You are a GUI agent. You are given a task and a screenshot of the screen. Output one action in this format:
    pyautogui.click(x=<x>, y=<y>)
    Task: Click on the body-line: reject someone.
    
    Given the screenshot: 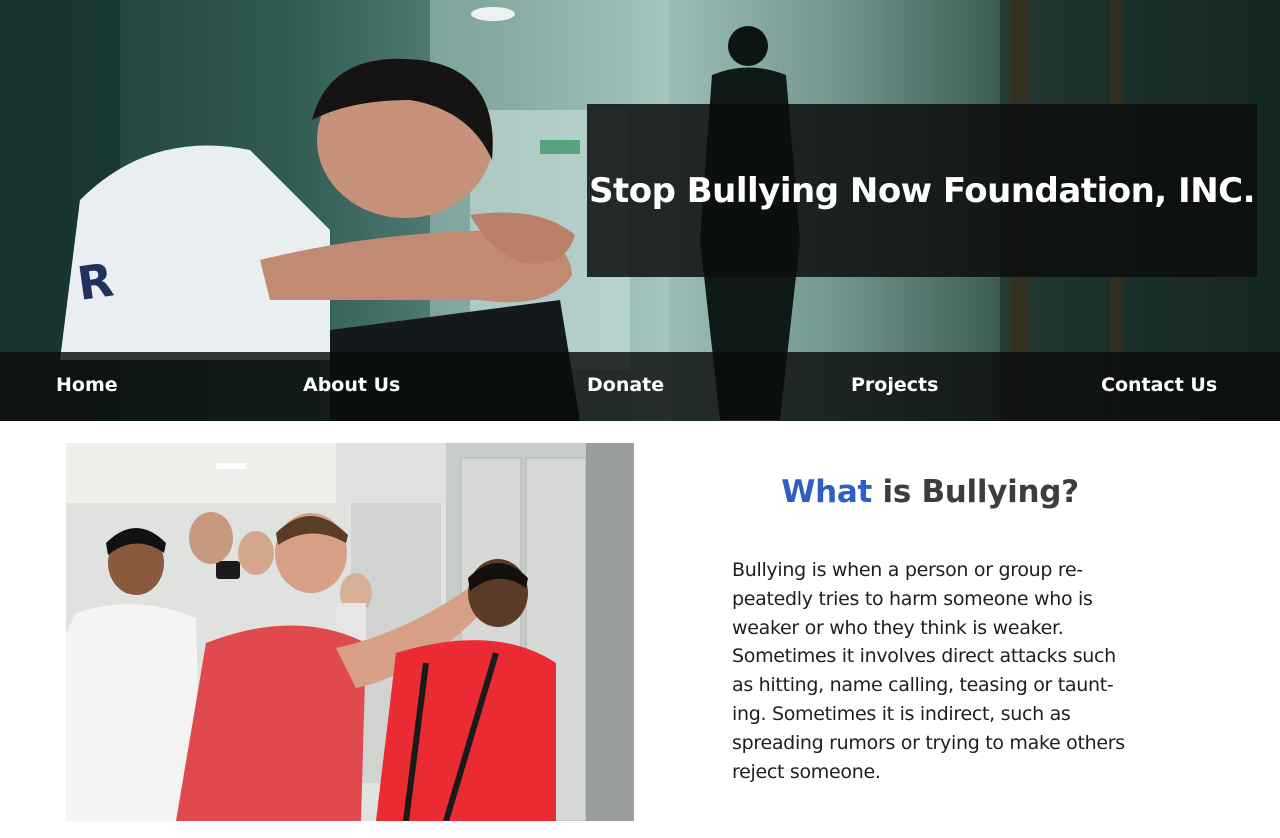 What is the action you would take?
    pyautogui.click(x=806, y=771)
    